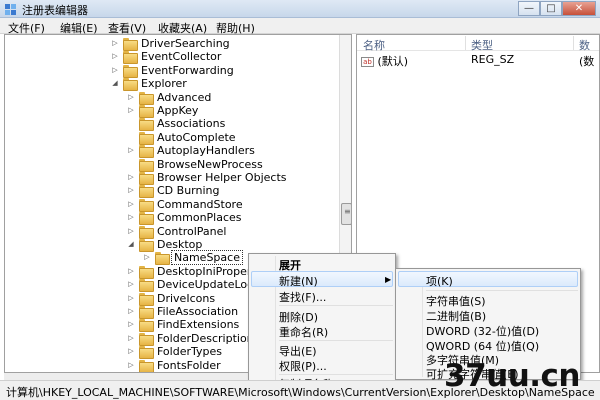 This screenshot has width=600, height=400. What do you see at coordinates (189, 352) in the screenshot?
I see `tree-node-label: FolderTypes` at bounding box center [189, 352].